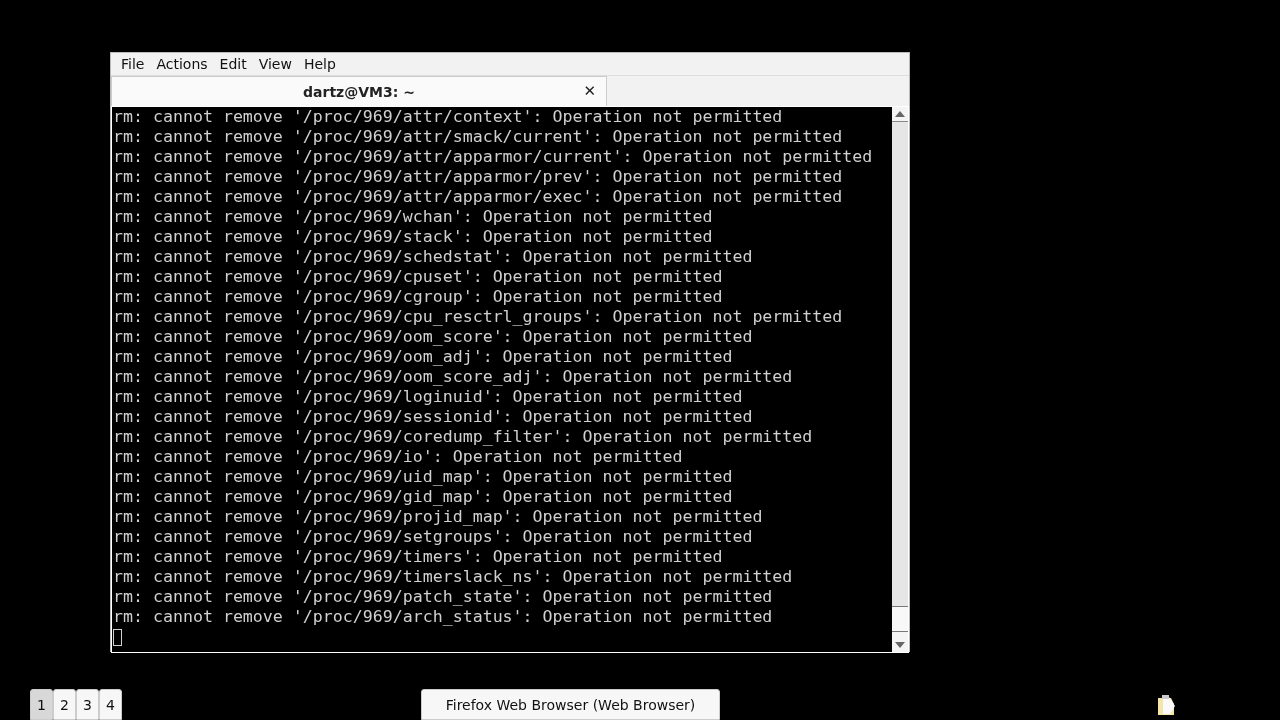  I want to click on terminal-line: rm: cannot remove '/proc/969/oom_score_adj': Operation not permitted, so click(453, 377).